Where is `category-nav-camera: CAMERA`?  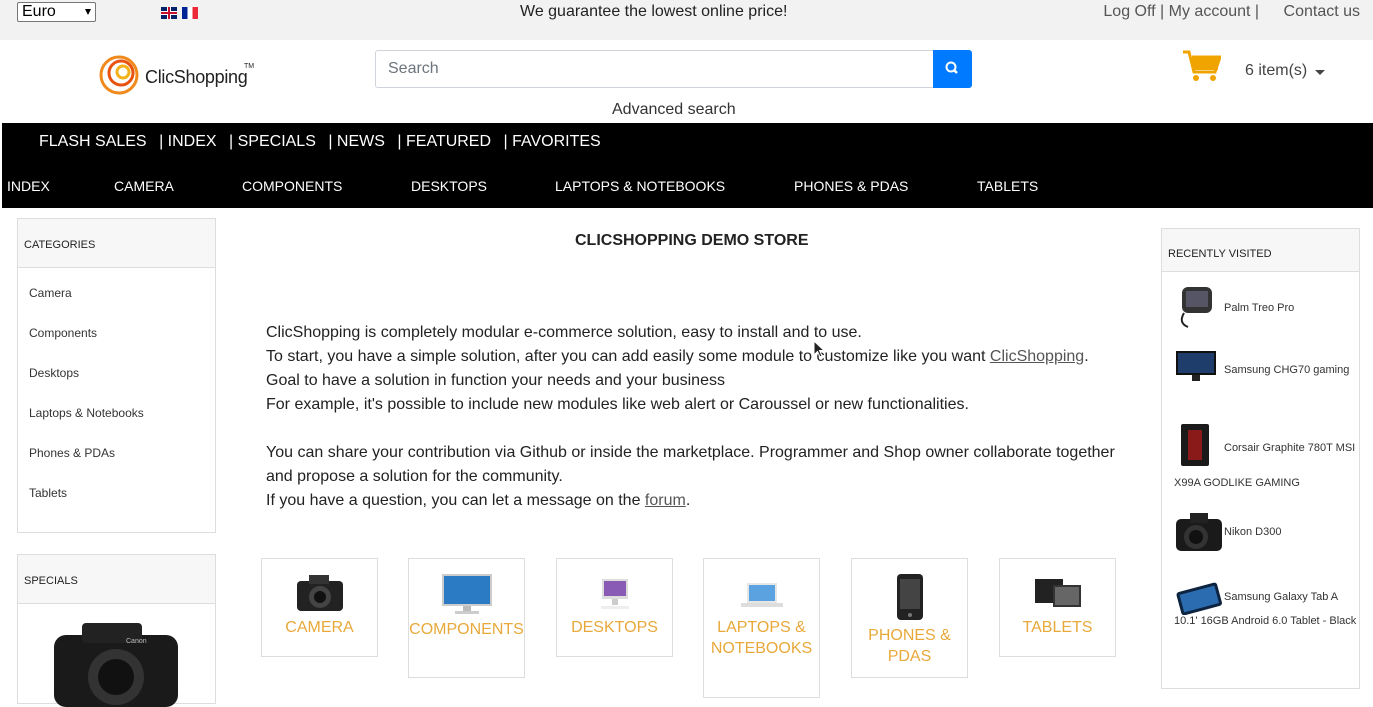 category-nav-camera: CAMERA is located at coordinates (144, 186).